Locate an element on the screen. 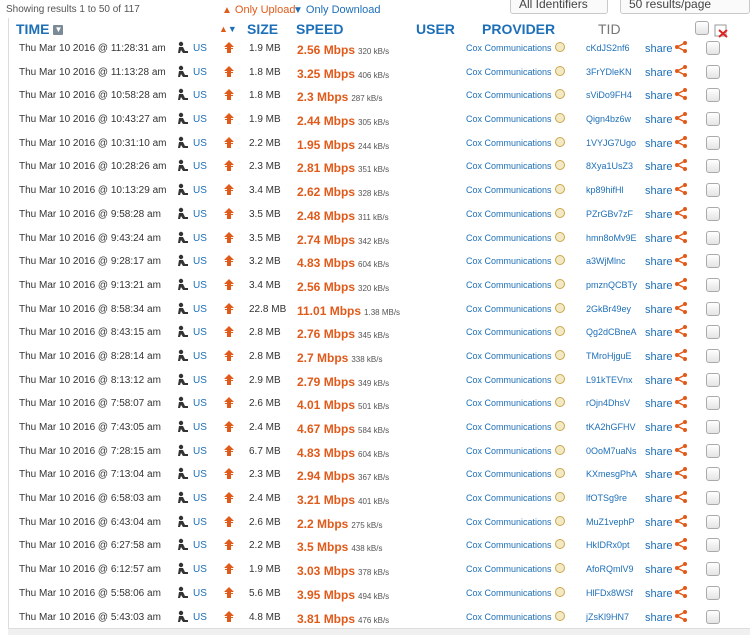 This screenshot has width=750, height=635. tid-link: KXmesgPhA is located at coordinates (611, 474).